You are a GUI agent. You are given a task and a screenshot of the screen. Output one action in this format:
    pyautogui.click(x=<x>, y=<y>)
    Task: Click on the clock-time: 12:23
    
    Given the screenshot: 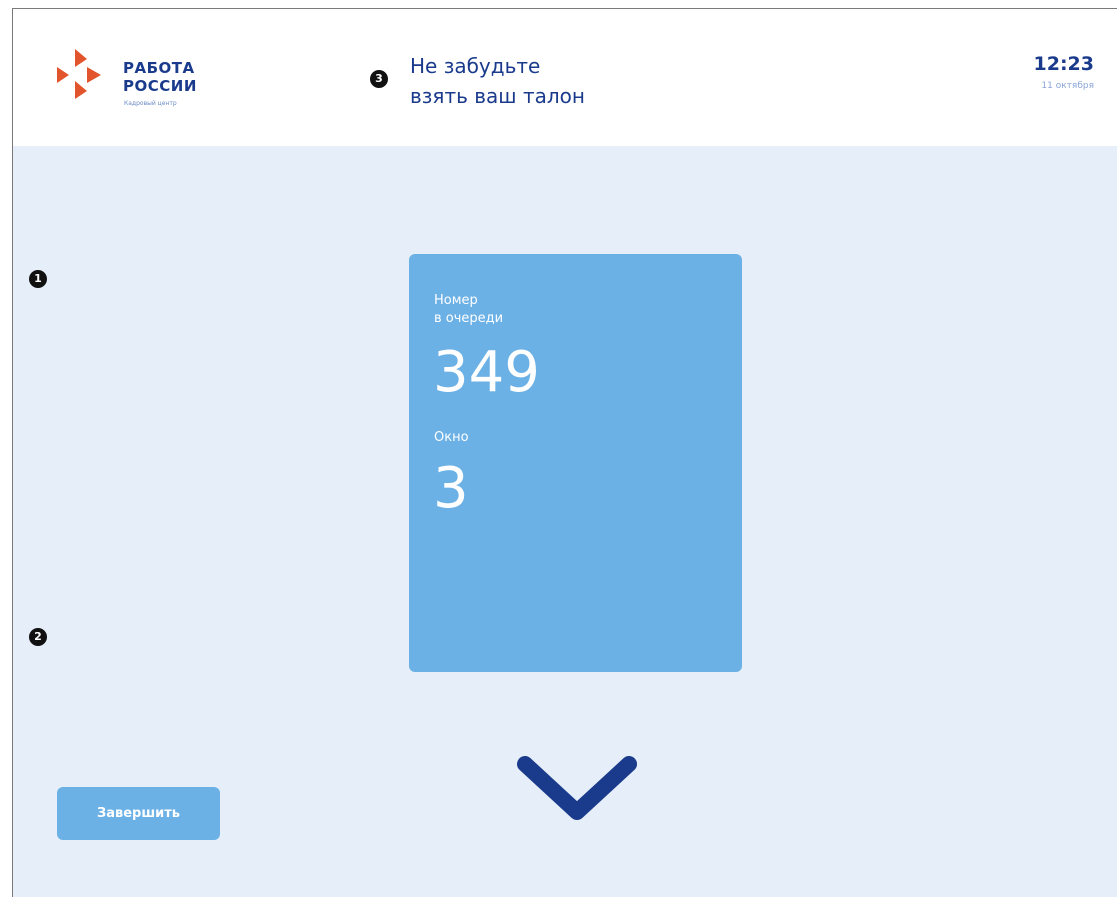 What is the action you would take?
    pyautogui.click(x=1063, y=64)
    